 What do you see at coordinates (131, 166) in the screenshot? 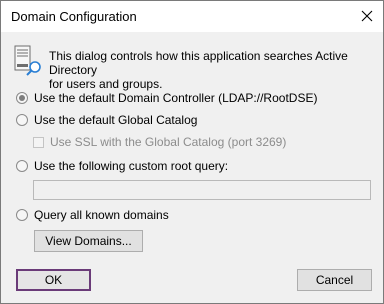
I see `option-custom-query-label: Use the following custom root query:` at bounding box center [131, 166].